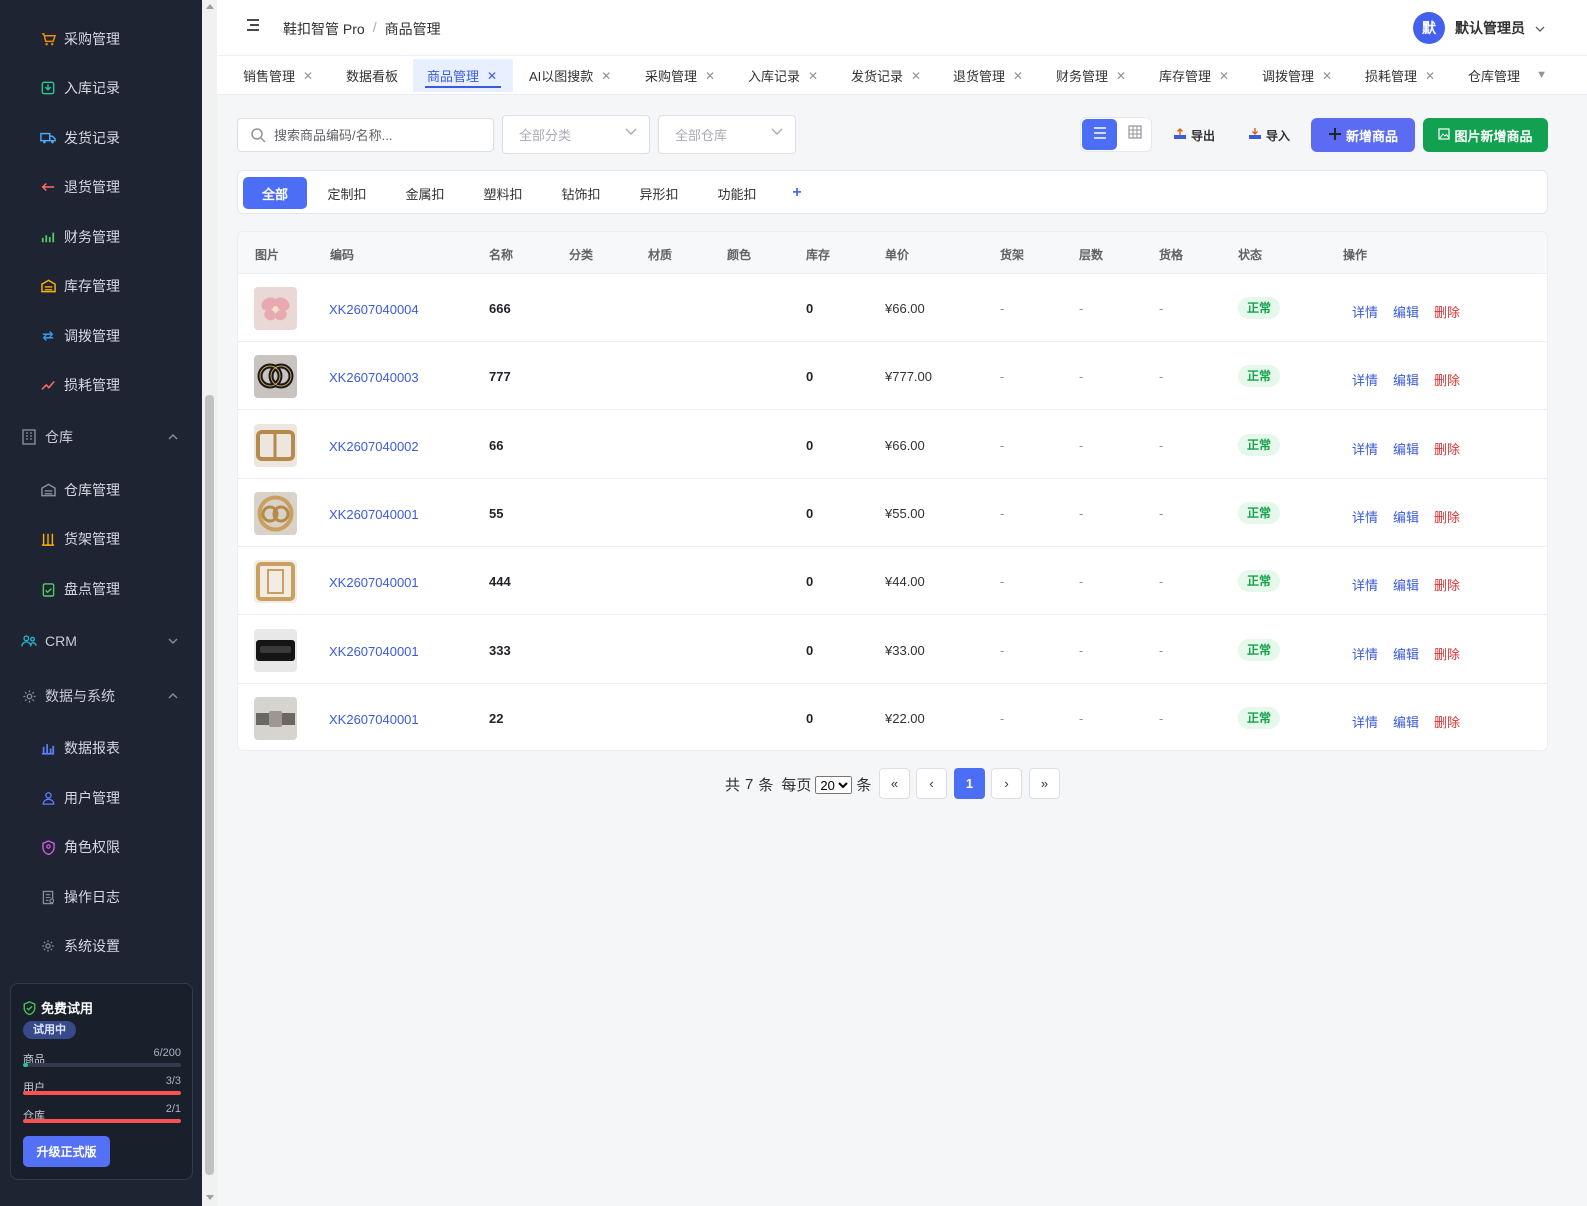  Describe the element at coordinates (101, 748) in the screenshot. I see `sidebar-item-reports: 数据报表` at that location.